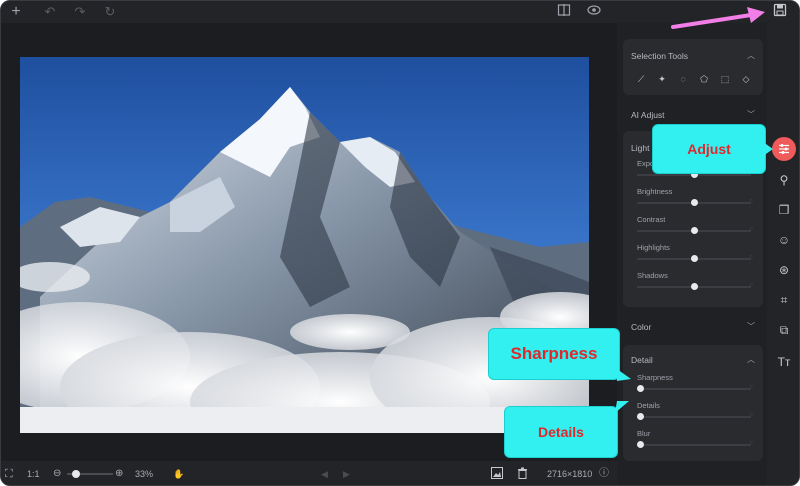  What do you see at coordinates (346, 474) in the screenshot?
I see `next-image-icon: ▶` at bounding box center [346, 474].